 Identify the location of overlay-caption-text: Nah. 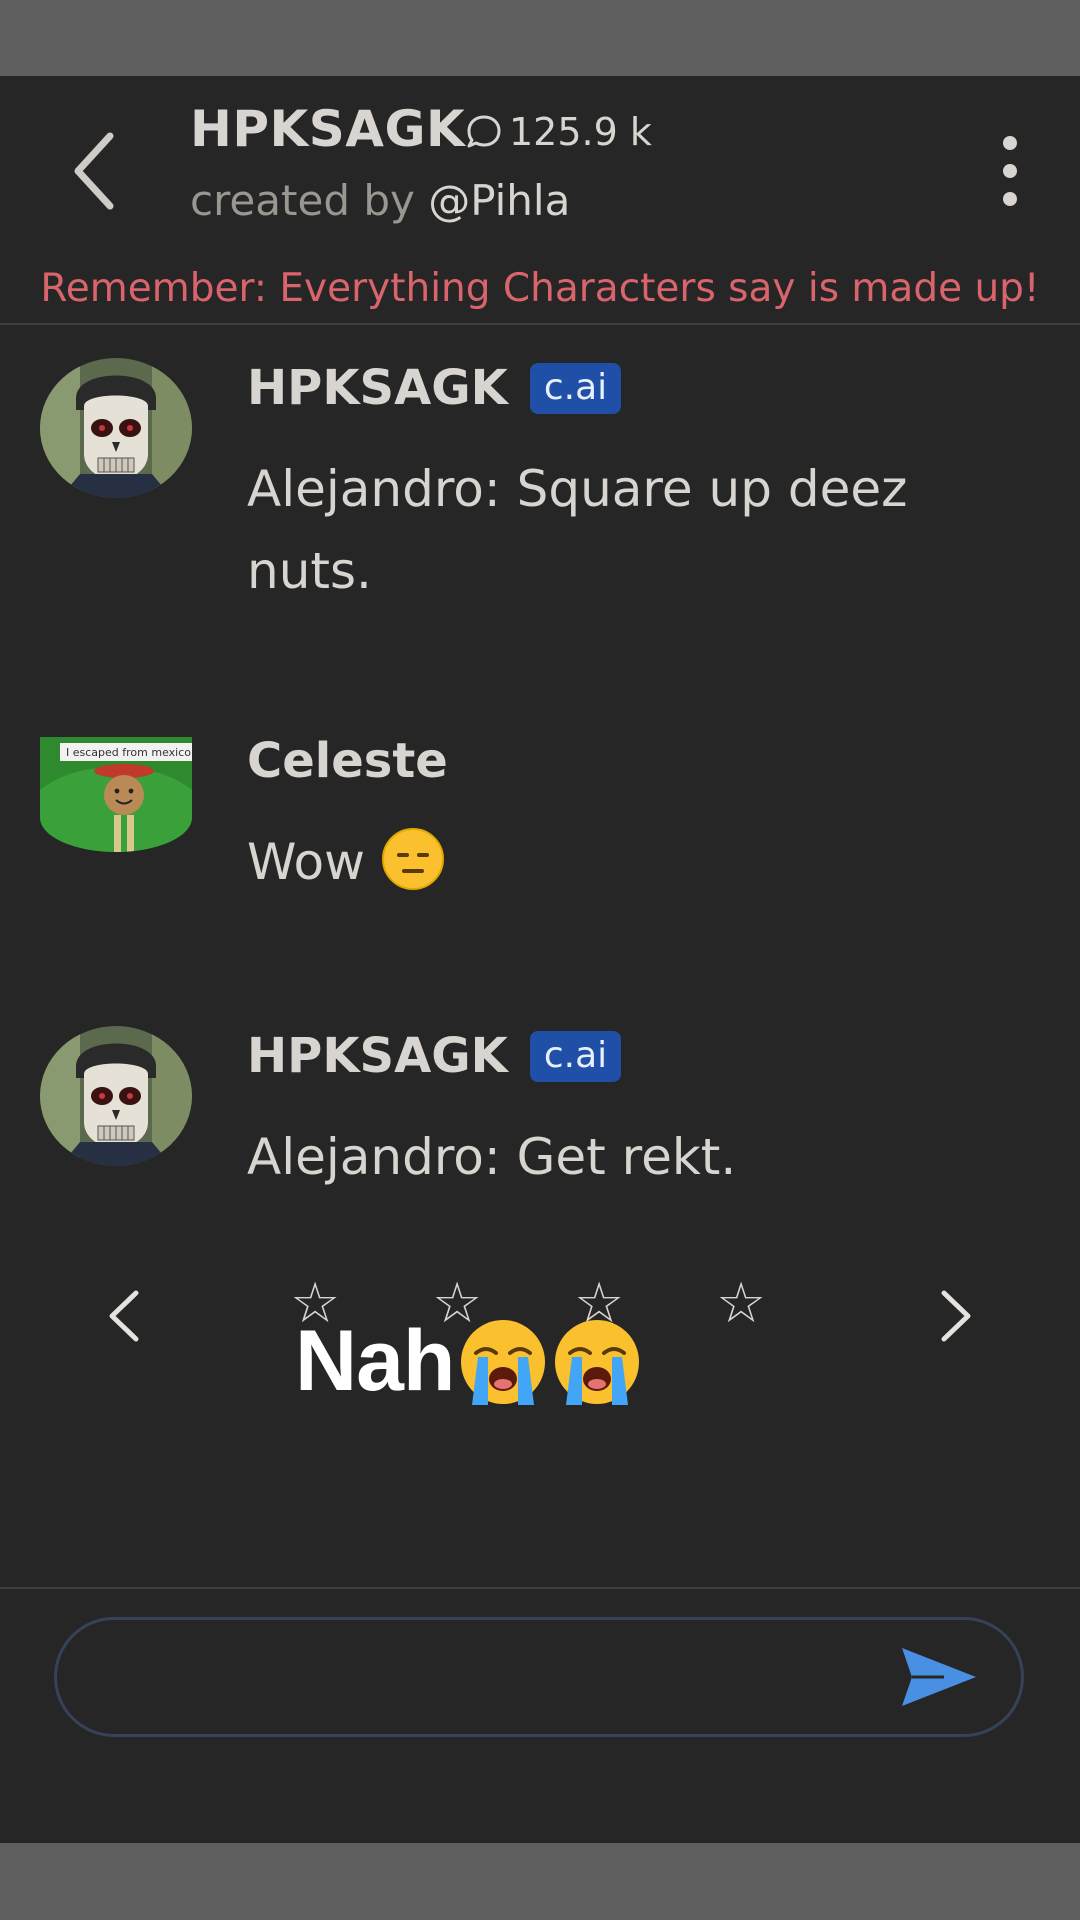
(375, 1361).